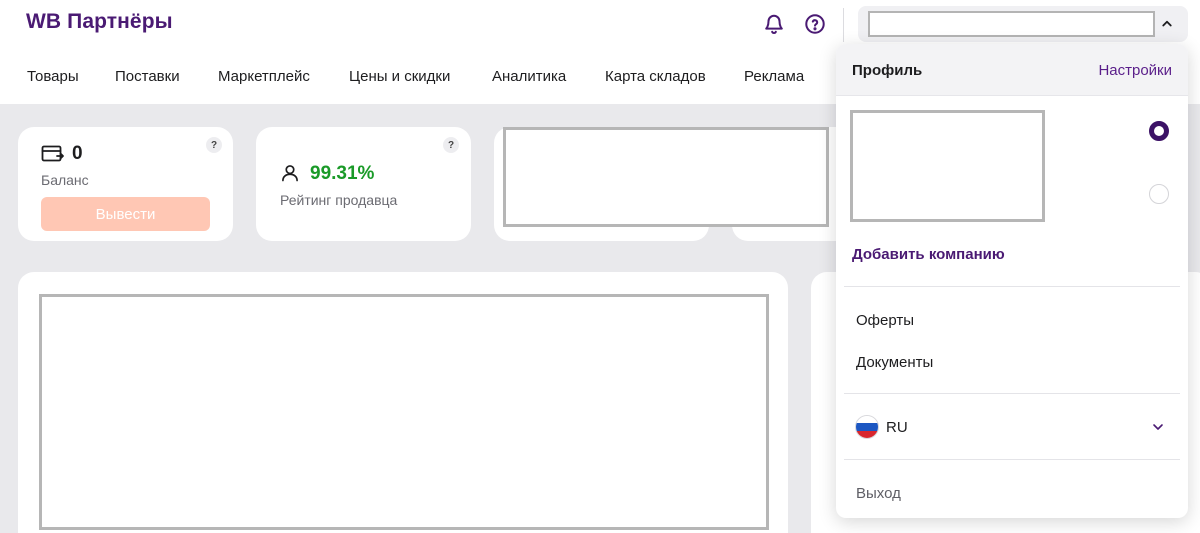  What do you see at coordinates (1159, 131) in the screenshot?
I see `company-radio-selected` at bounding box center [1159, 131].